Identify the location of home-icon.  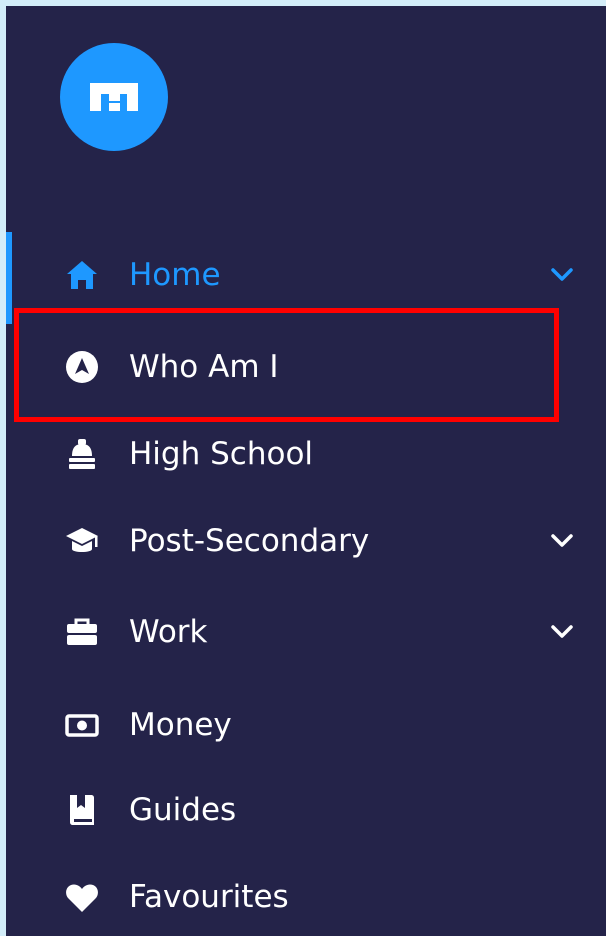
(82, 275).